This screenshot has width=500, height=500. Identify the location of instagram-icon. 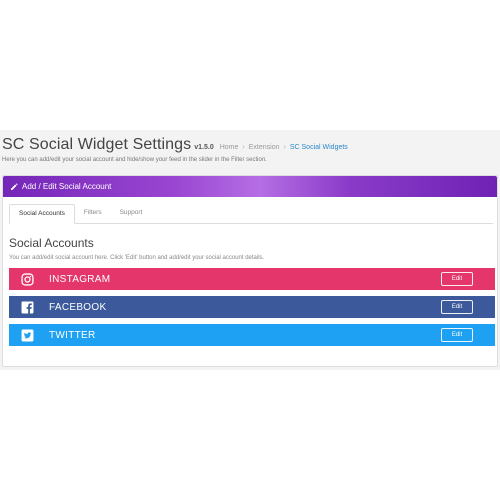
(27, 279).